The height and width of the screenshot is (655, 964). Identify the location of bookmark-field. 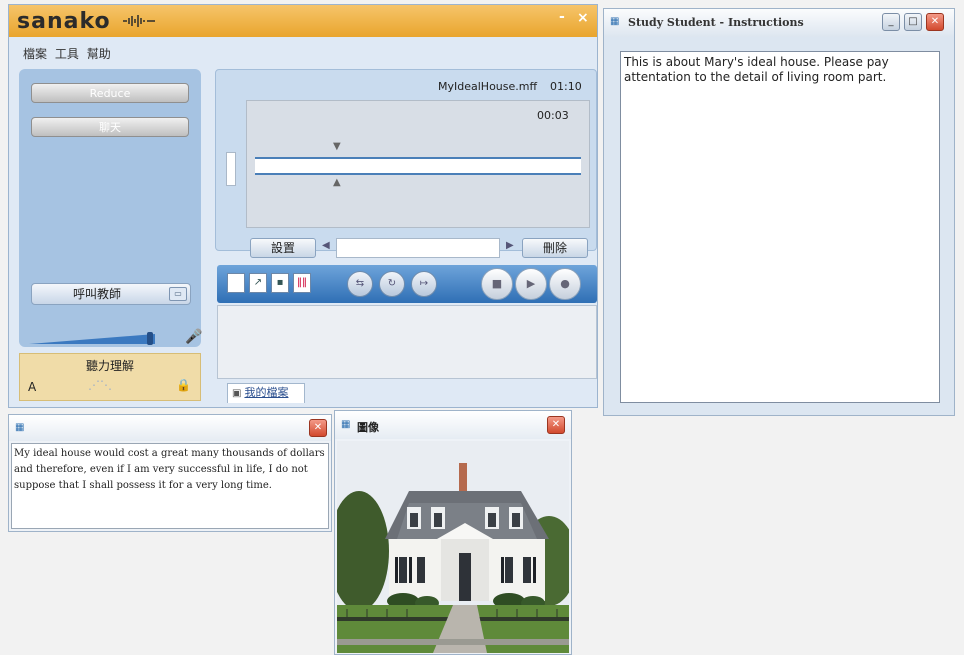
(418, 248).